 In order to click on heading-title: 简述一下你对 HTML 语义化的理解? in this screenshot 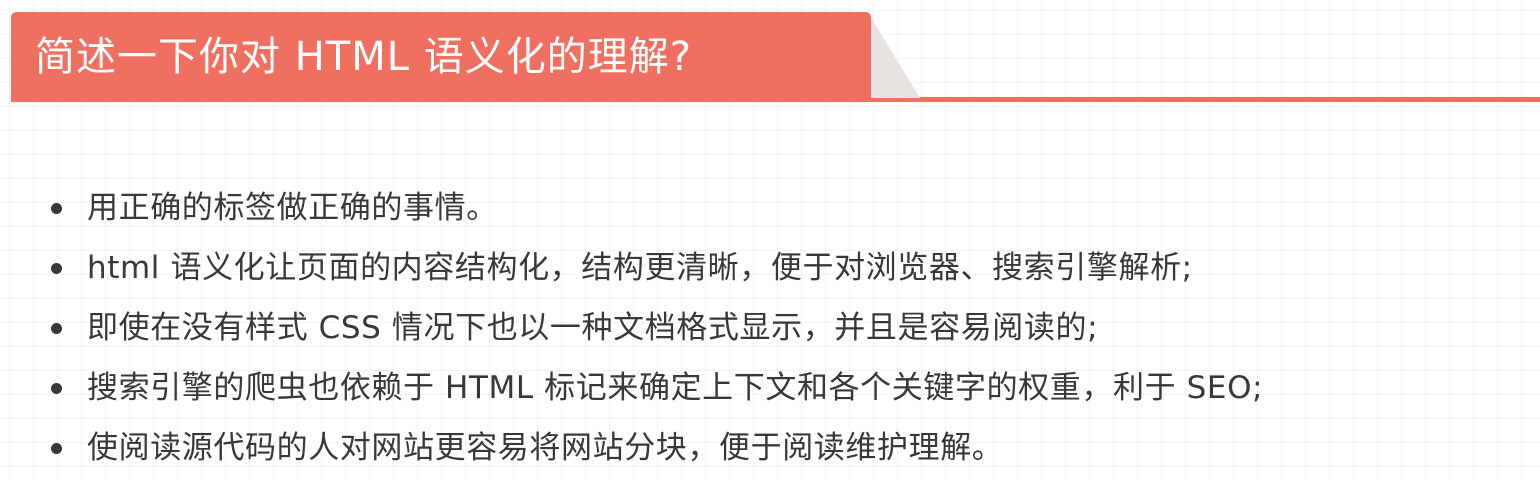, I will do `click(363, 57)`.